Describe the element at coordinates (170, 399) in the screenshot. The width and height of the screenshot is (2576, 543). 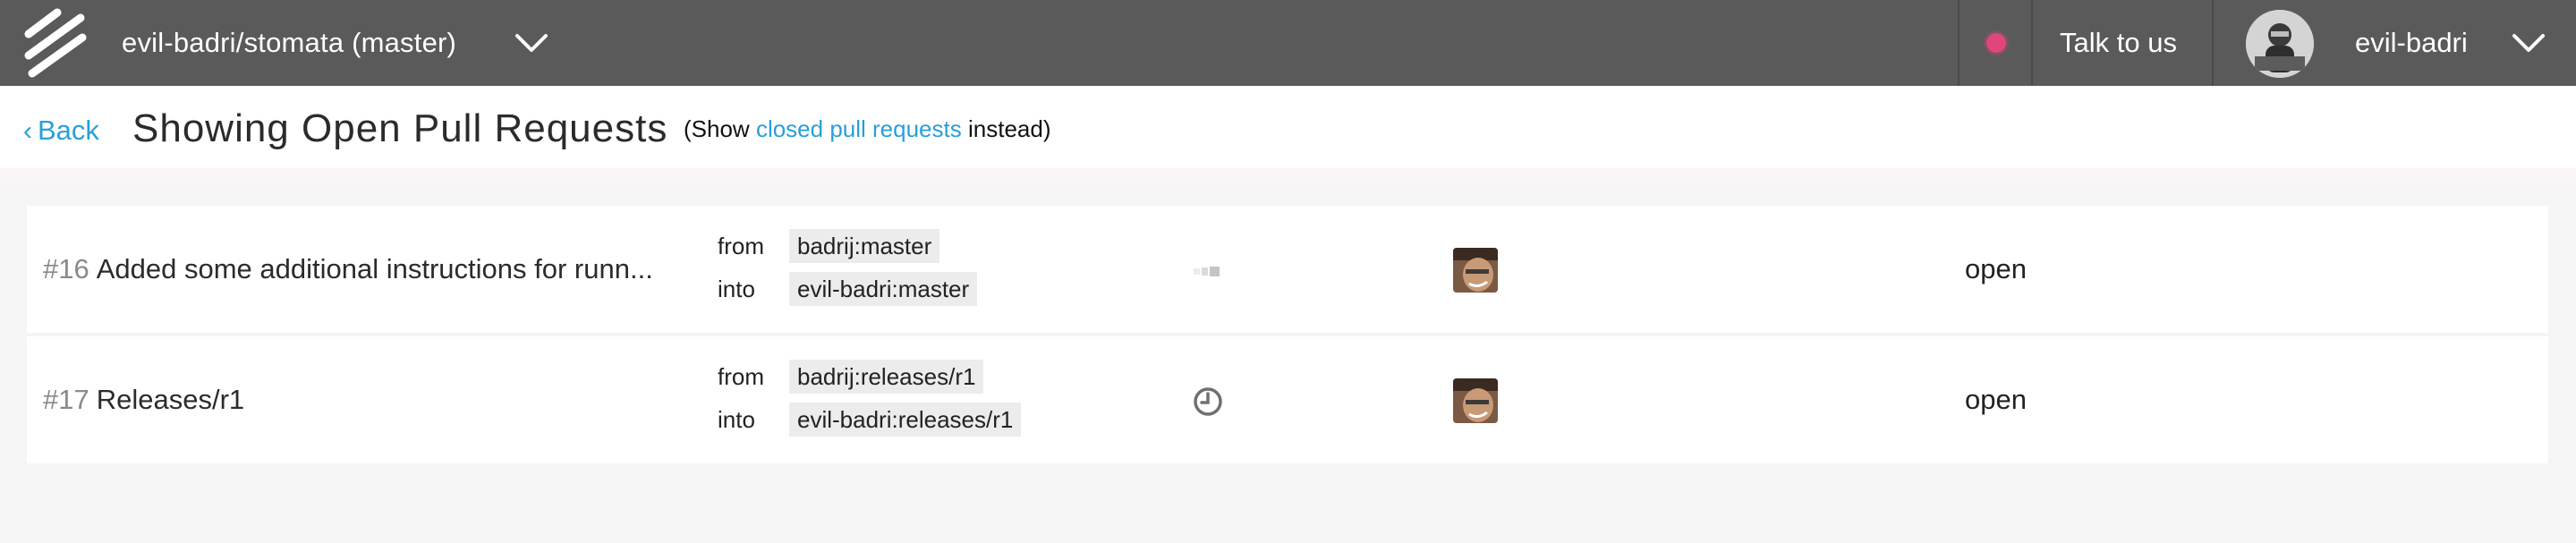
I see `pull-request-title-text: Releases/r1` at that location.